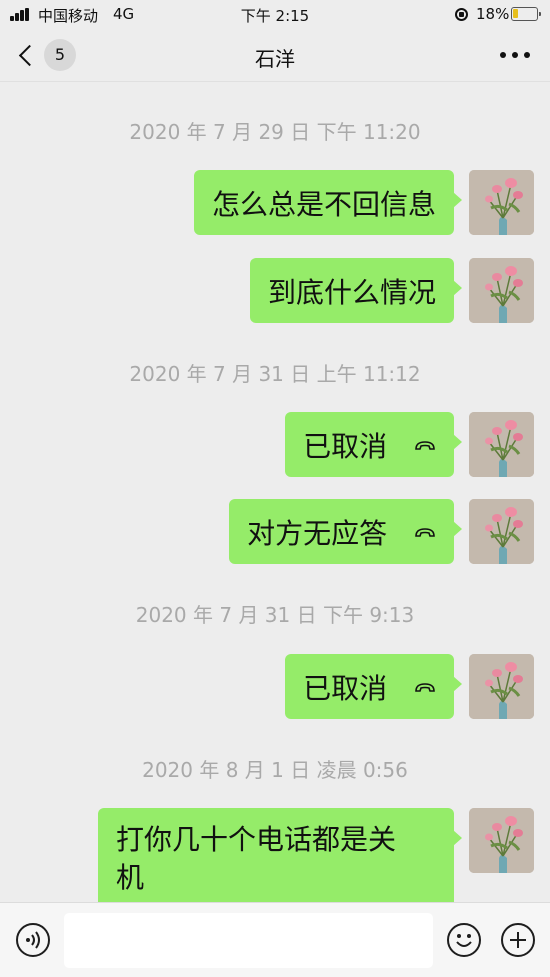  I want to click on more-functions-button, so click(518, 940).